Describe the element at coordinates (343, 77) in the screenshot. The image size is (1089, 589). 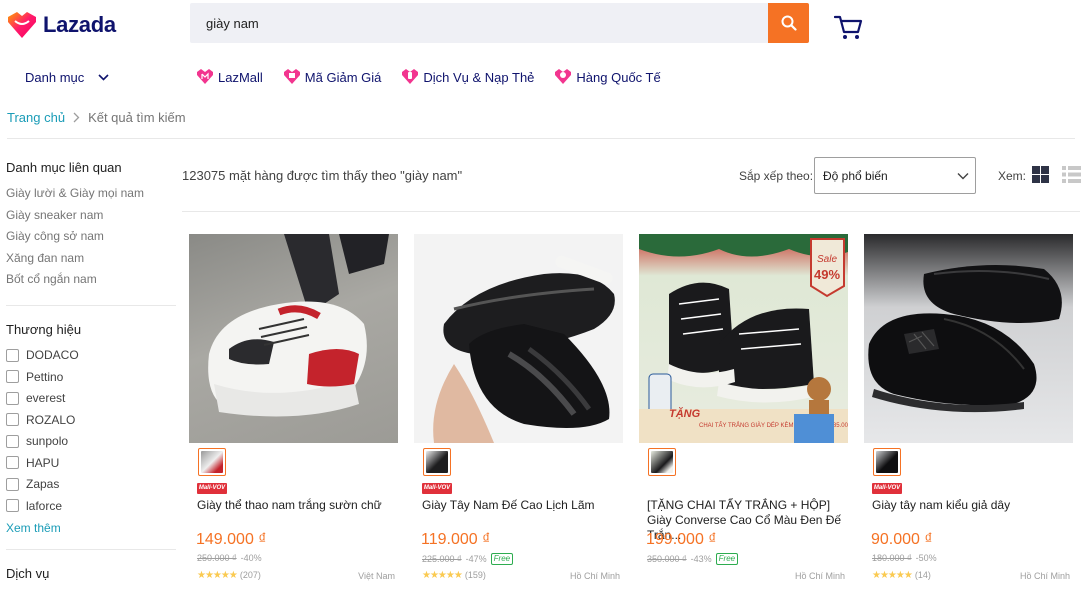
I see `nav-link-label: Mã Giảm Giá` at that location.